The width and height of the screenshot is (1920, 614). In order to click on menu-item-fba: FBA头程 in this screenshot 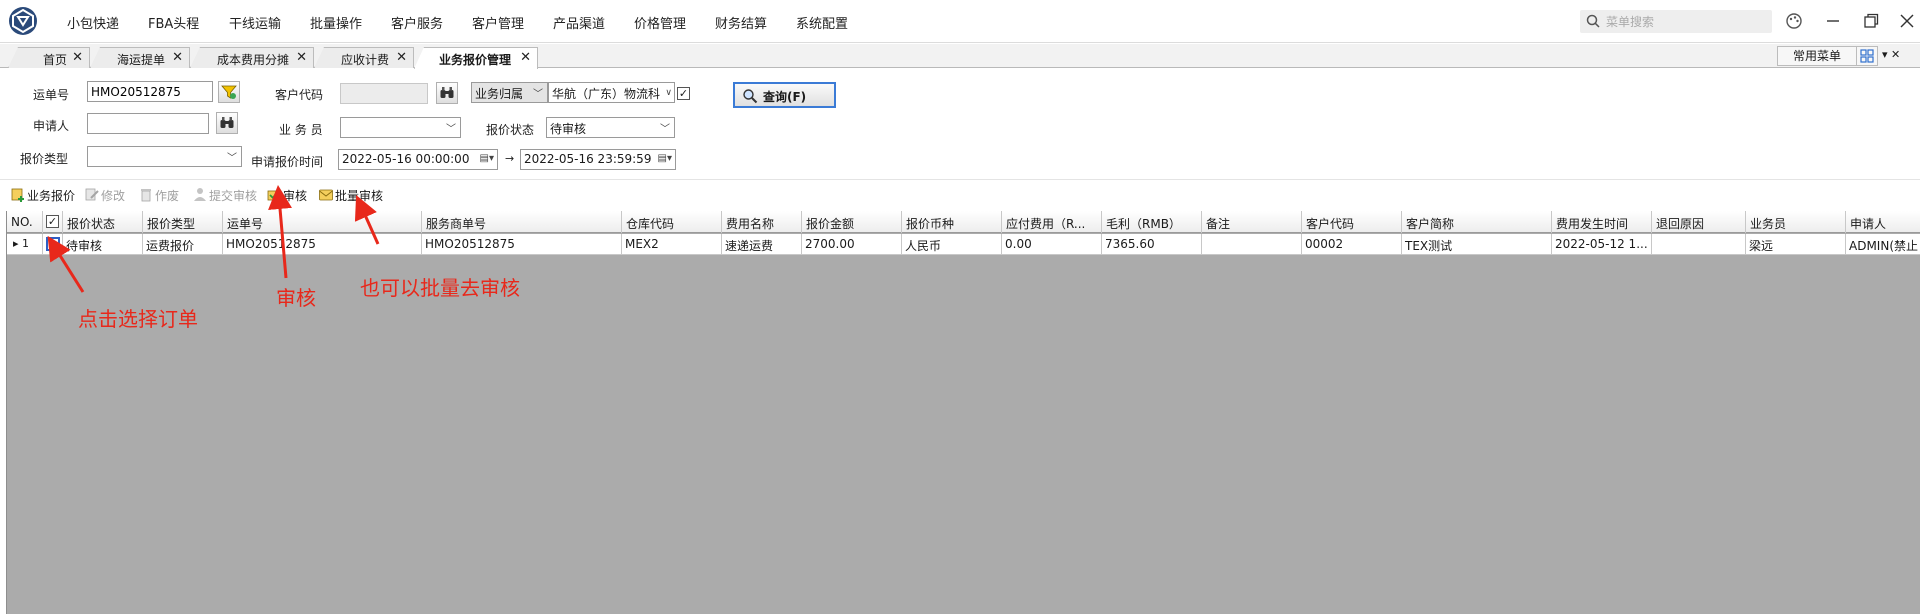, I will do `click(173, 22)`.